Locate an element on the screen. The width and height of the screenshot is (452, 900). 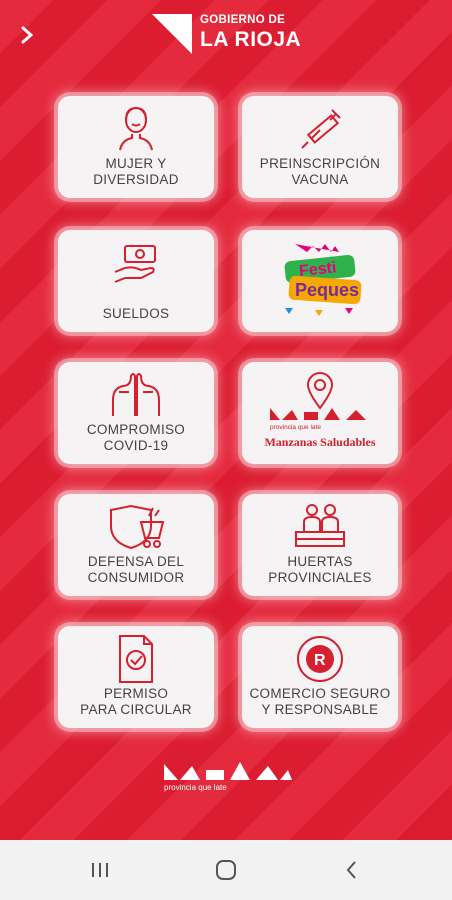
card-sueldos: SUELDOS is located at coordinates (136, 281).